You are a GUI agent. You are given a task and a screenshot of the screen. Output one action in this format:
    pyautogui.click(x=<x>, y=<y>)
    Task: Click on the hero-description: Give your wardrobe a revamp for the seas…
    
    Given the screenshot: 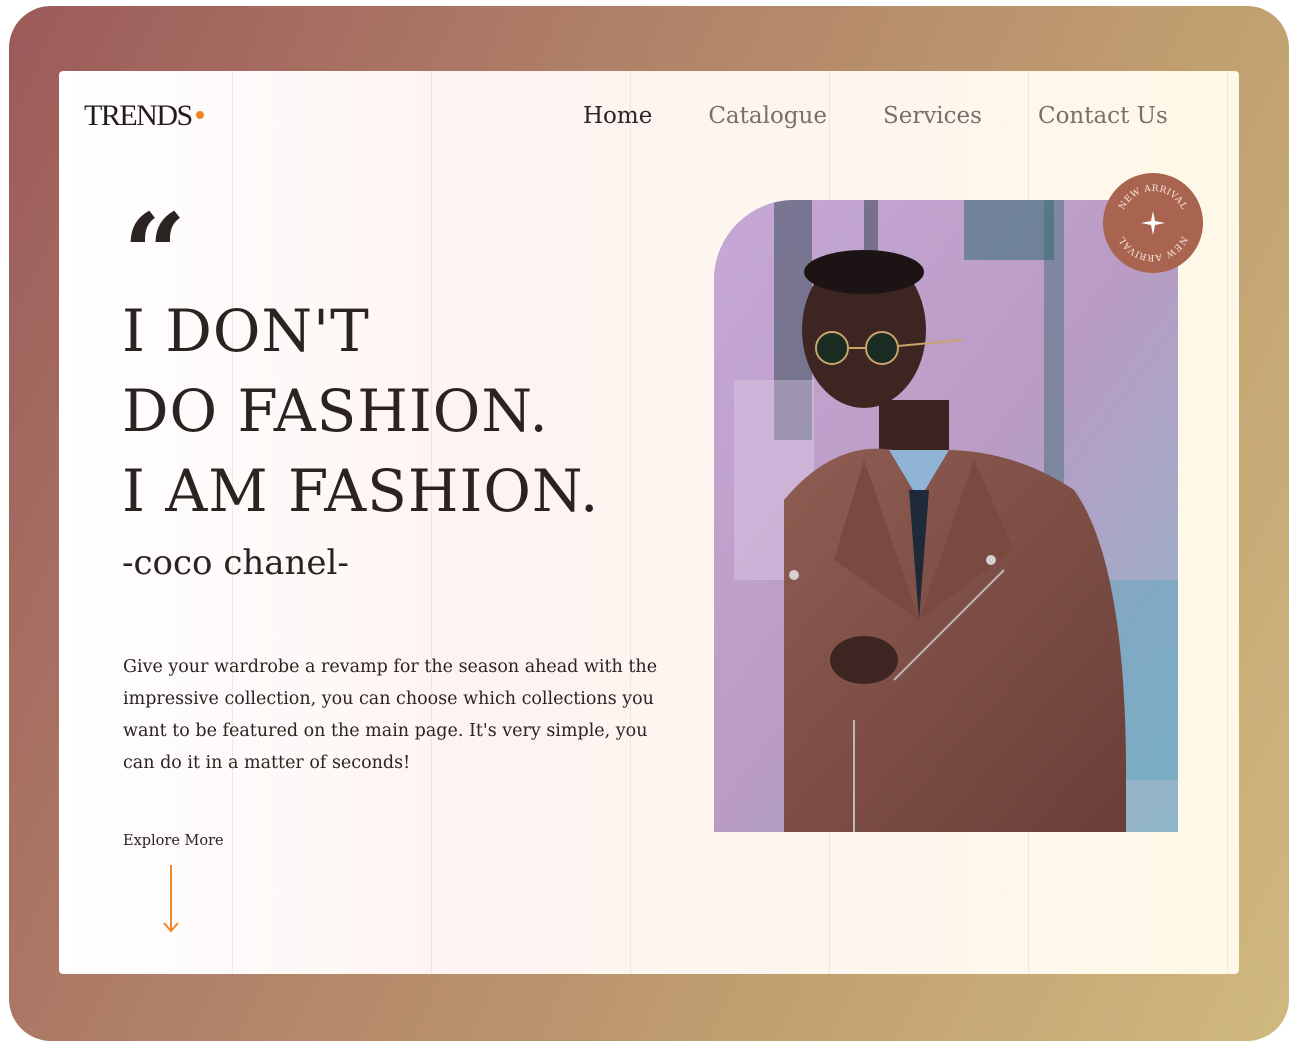 What is the action you would take?
    pyautogui.click(x=390, y=715)
    